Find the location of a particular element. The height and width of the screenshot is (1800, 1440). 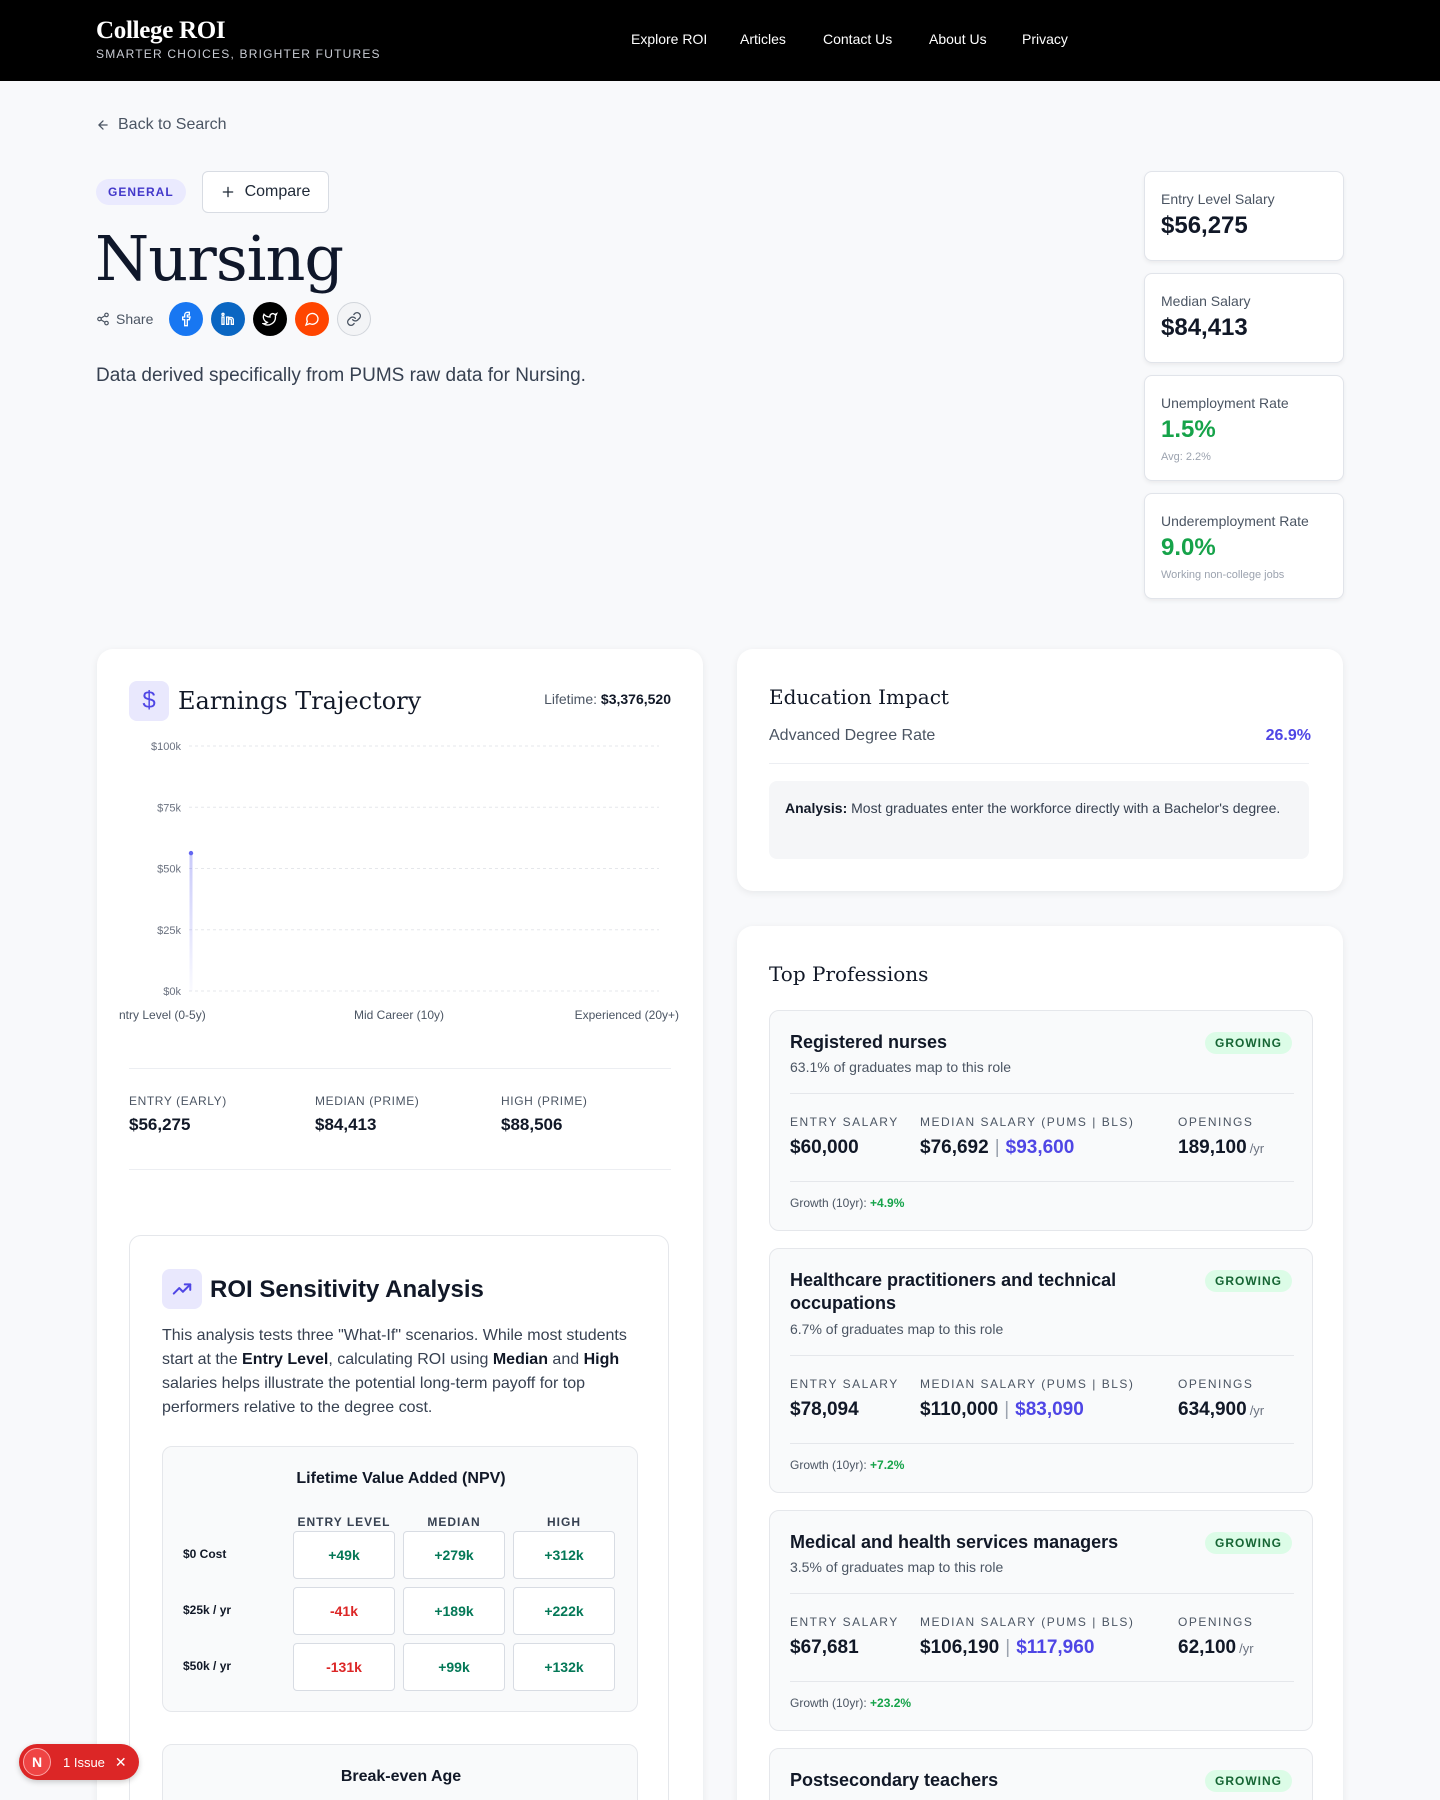

openings-number: 62,100 is located at coordinates (1207, 1647).